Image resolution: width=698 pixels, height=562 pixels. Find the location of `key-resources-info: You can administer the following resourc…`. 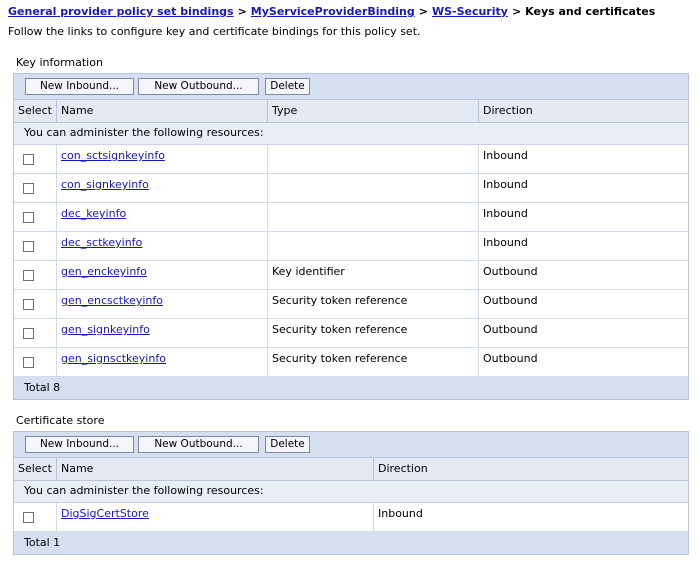

key-resources-info: You can administer the following resourc… is located at coordinates (351, 134).